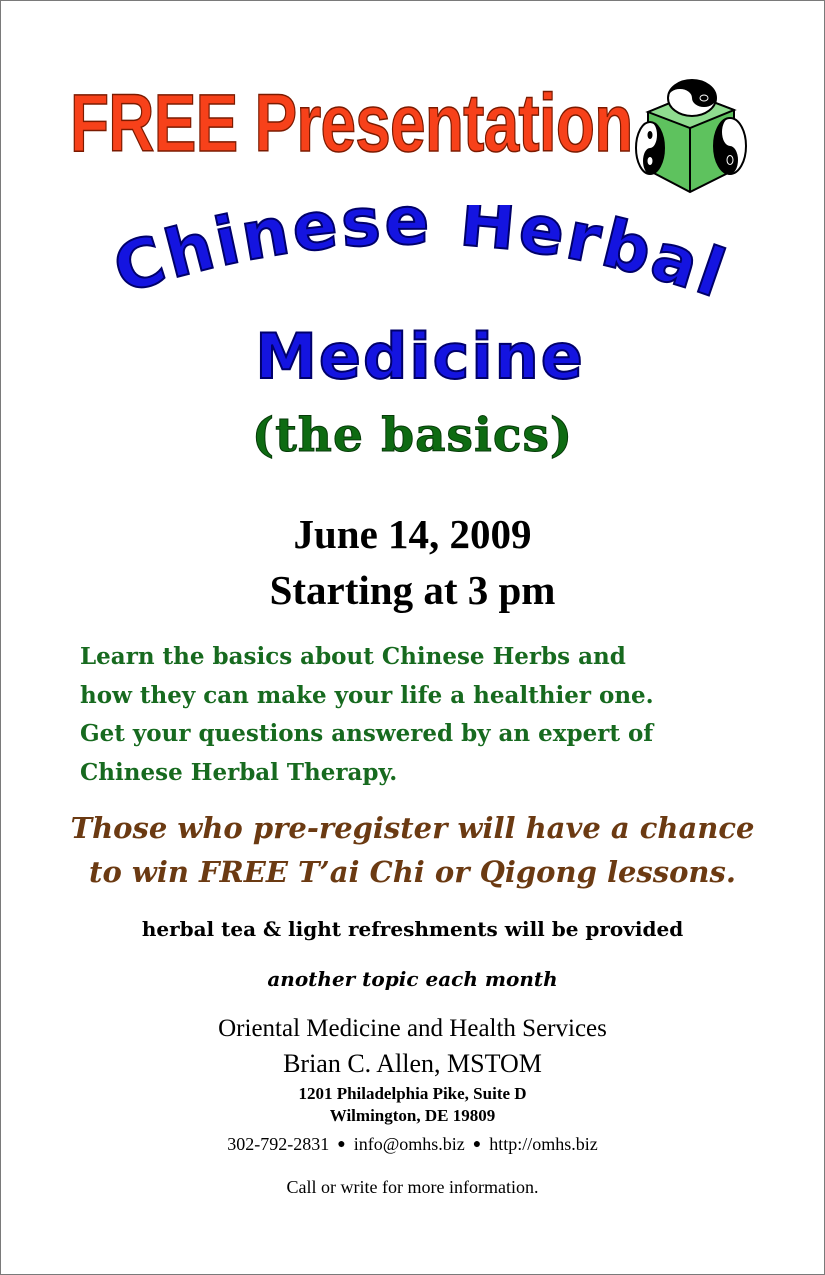  Describe the element at coordinates (412, 1093) in the screenshot. I see `address-line1: 1201 Philadelphia Pike, Suite D` at that location.